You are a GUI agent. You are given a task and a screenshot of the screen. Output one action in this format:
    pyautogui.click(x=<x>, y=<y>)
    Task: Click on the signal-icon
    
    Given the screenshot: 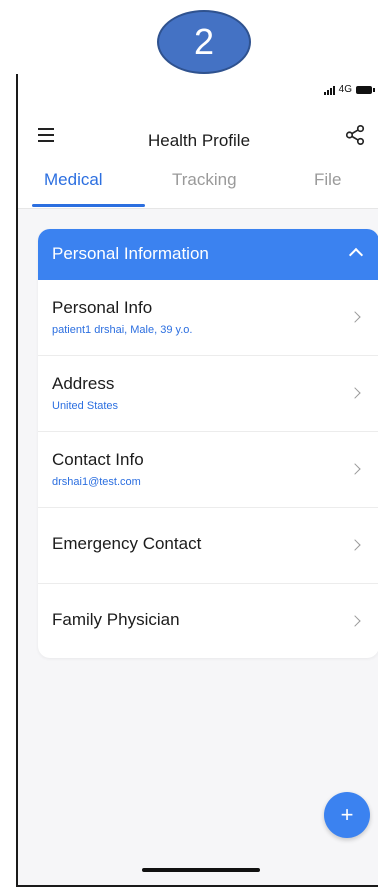 What is the action you would take?
    pyautogui.click(x=329, y=90)
    